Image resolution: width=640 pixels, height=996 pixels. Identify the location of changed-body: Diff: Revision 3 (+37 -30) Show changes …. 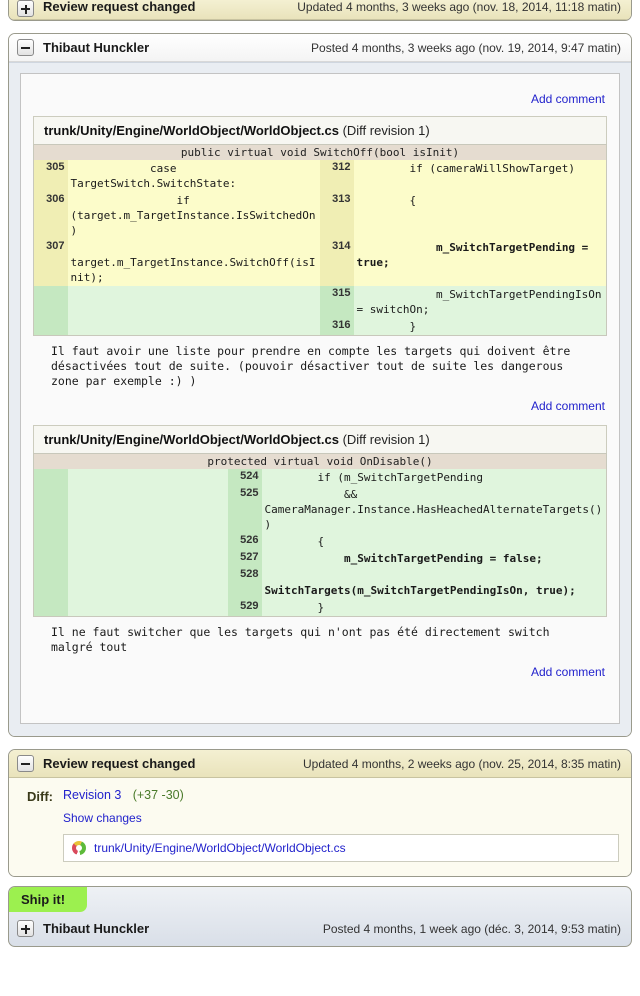
(320, 827).